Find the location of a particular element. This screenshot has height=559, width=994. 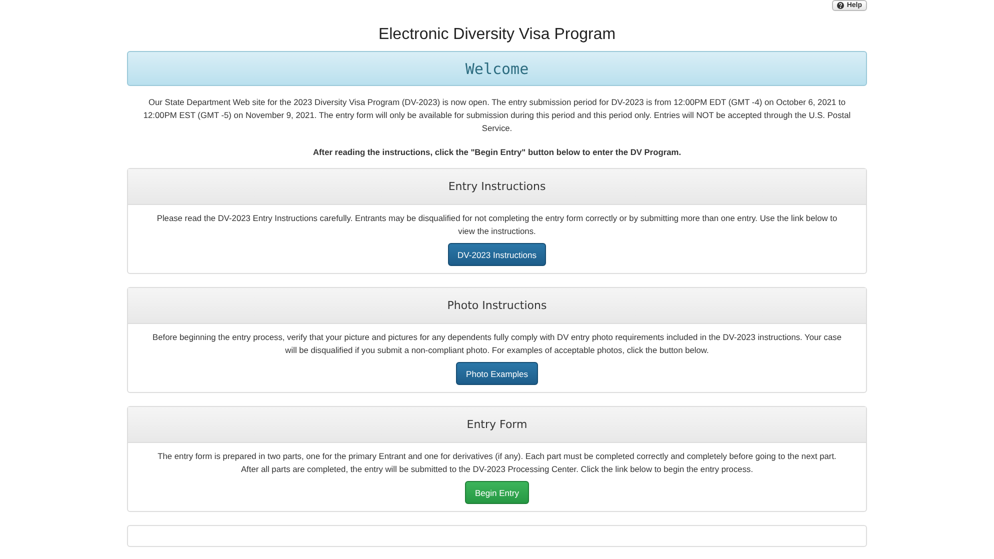

welcome-banner: Welcome is located at coordinates (497, 68).